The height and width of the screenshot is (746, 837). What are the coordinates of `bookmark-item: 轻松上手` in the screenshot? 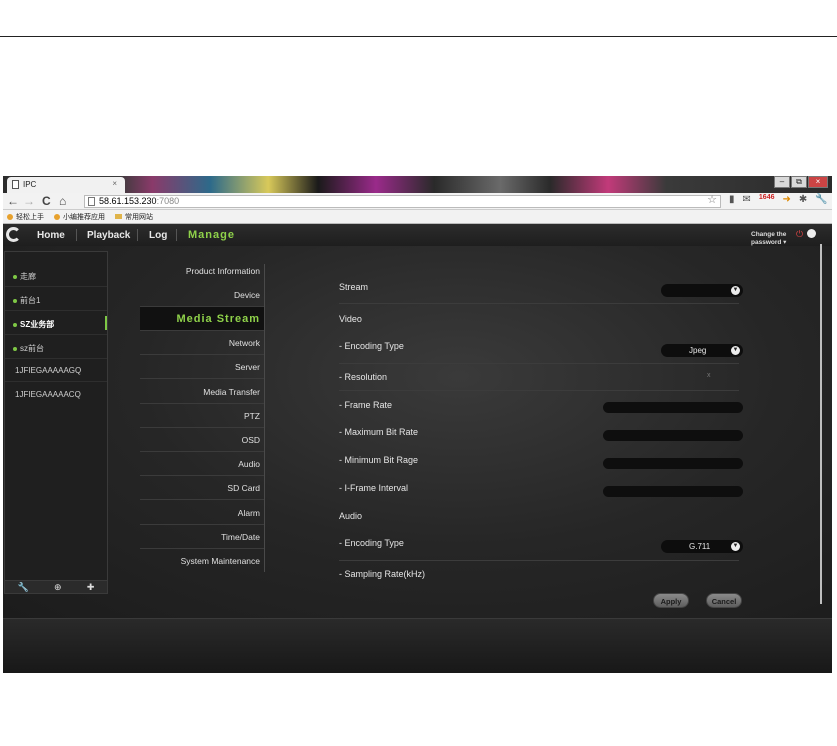 It's located at (25, 217).